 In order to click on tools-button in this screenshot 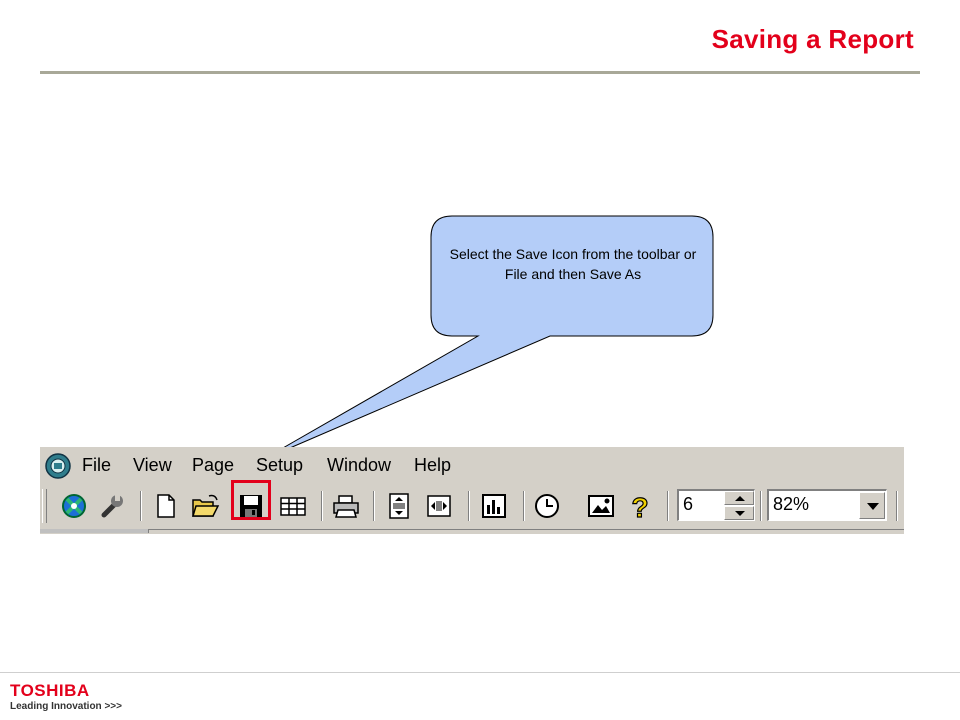, I will do `click(112, 506)`.